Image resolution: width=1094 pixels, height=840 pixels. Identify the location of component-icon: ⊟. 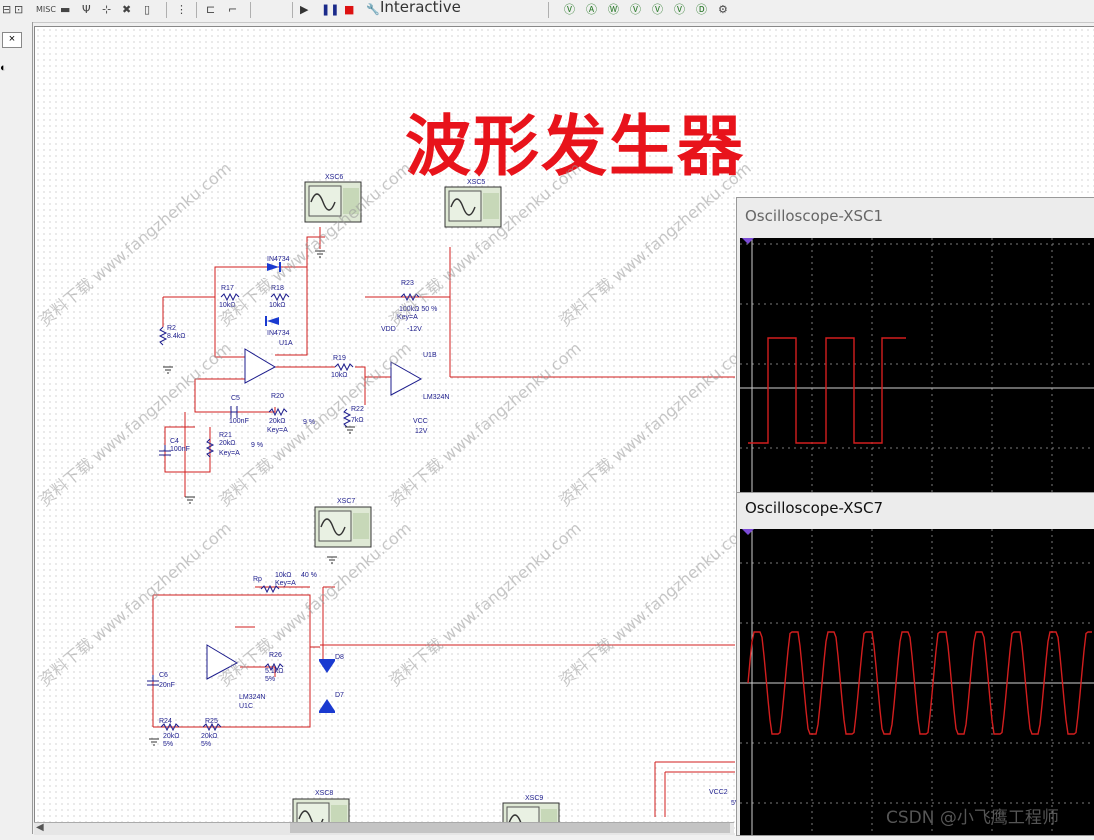
(6, 10).